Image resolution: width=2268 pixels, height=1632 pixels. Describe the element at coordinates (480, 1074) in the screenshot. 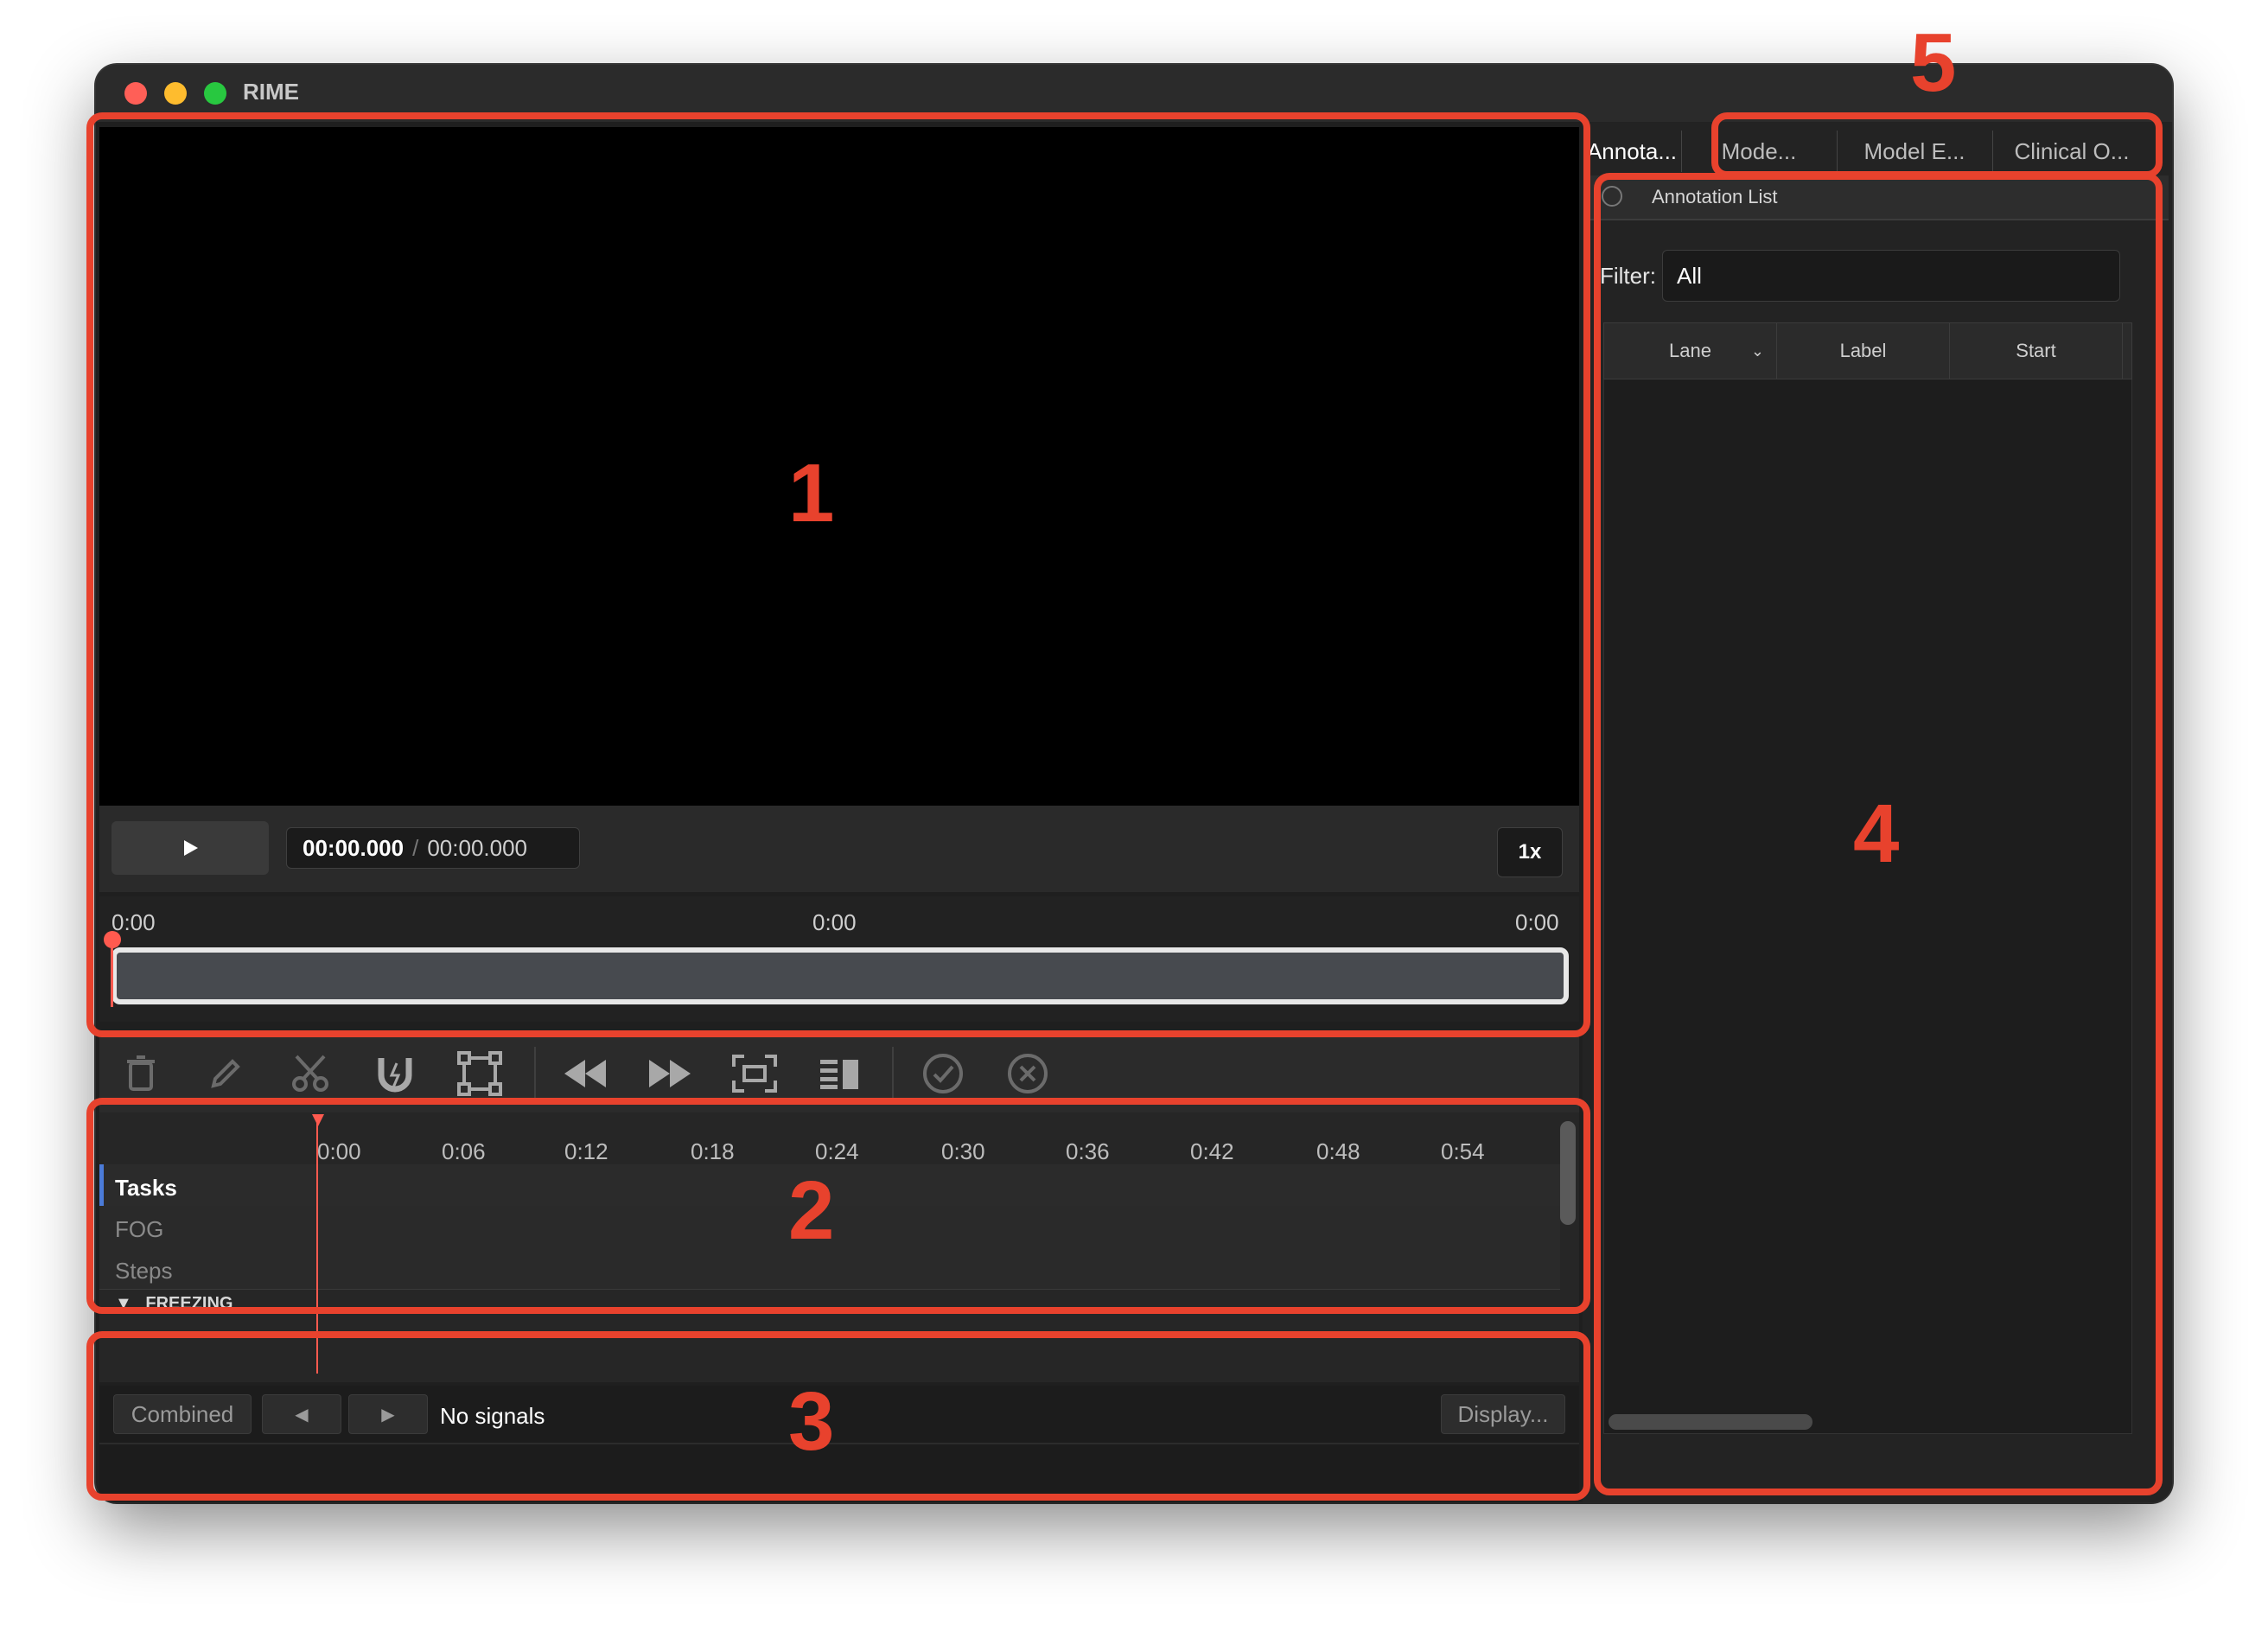

I see `bounding-box-icon` at that location.